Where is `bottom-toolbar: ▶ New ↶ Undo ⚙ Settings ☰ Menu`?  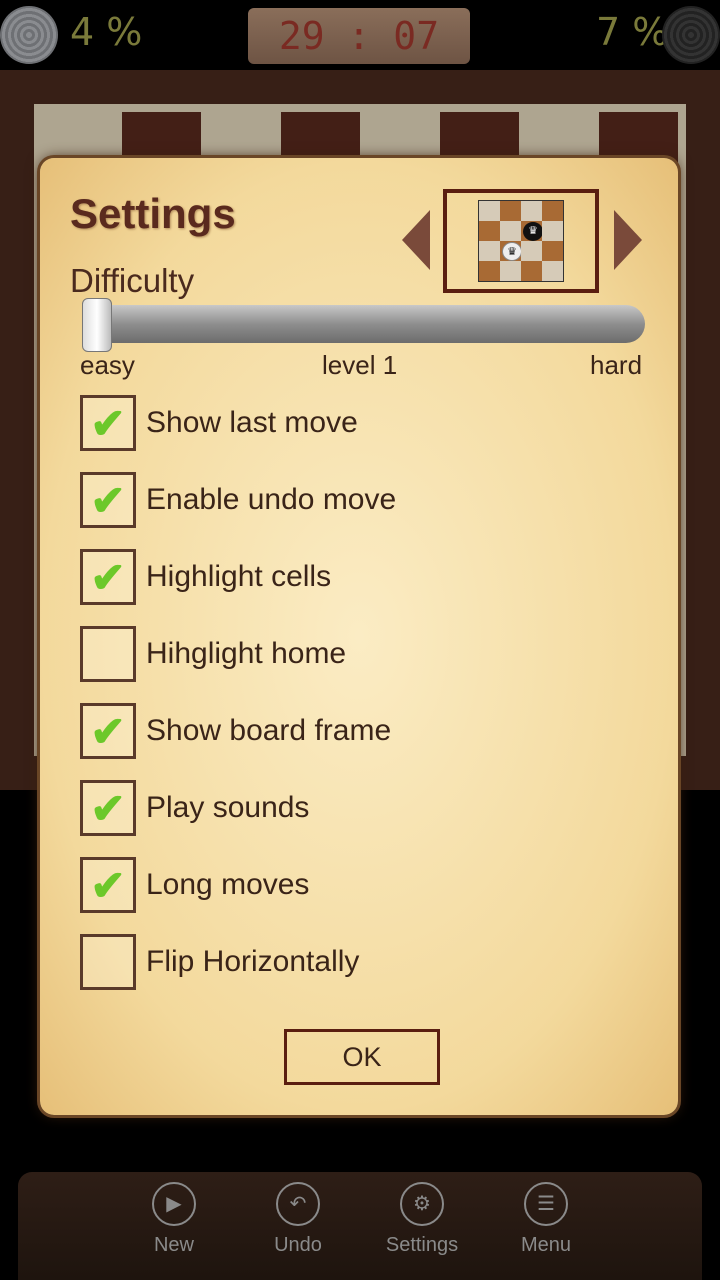 bottom-toolbar: ▶ New ↶ Undo ⚙ Settings ☰ Menu is located at coordinates (360, 1226).